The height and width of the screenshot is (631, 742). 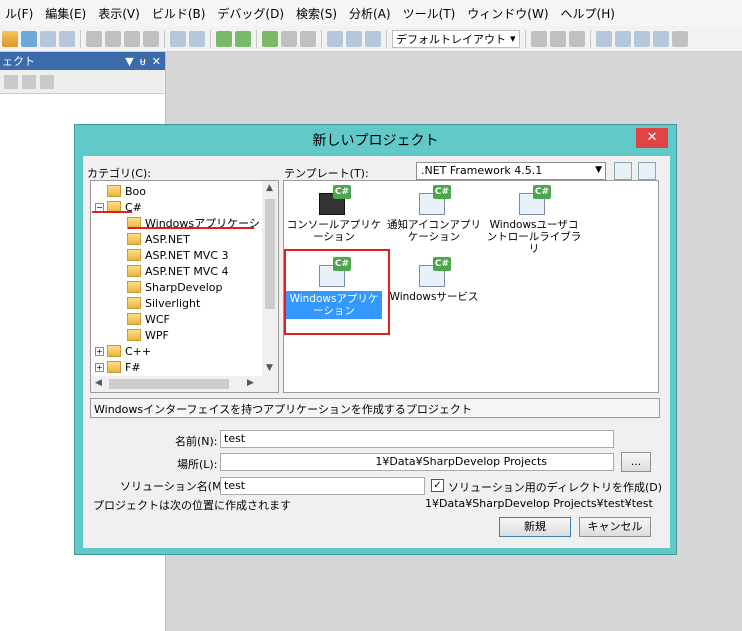 What do you see at coordinates (430, 13) in the screenshot?
I see `menu-tools: ツール(T)` at bounding box center [430, 13].